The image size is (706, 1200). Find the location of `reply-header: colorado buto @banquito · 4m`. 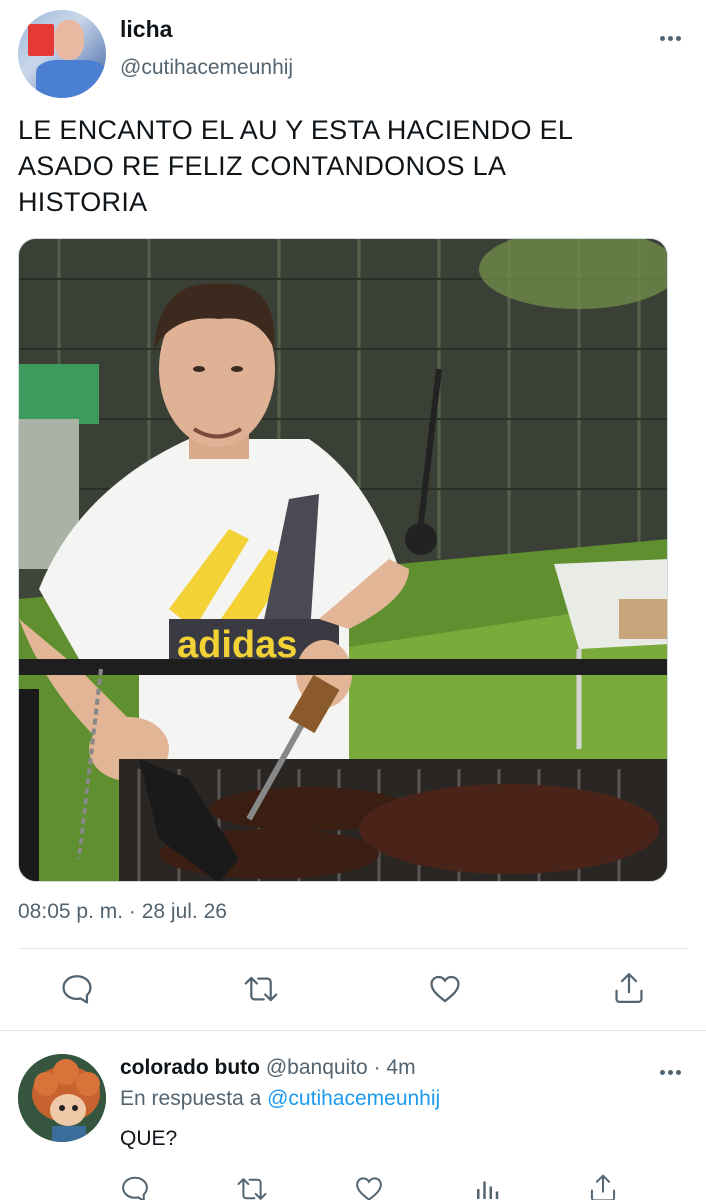

reply-header: colorado buto @banquito · 4m is located at coordinates (268, 1068).